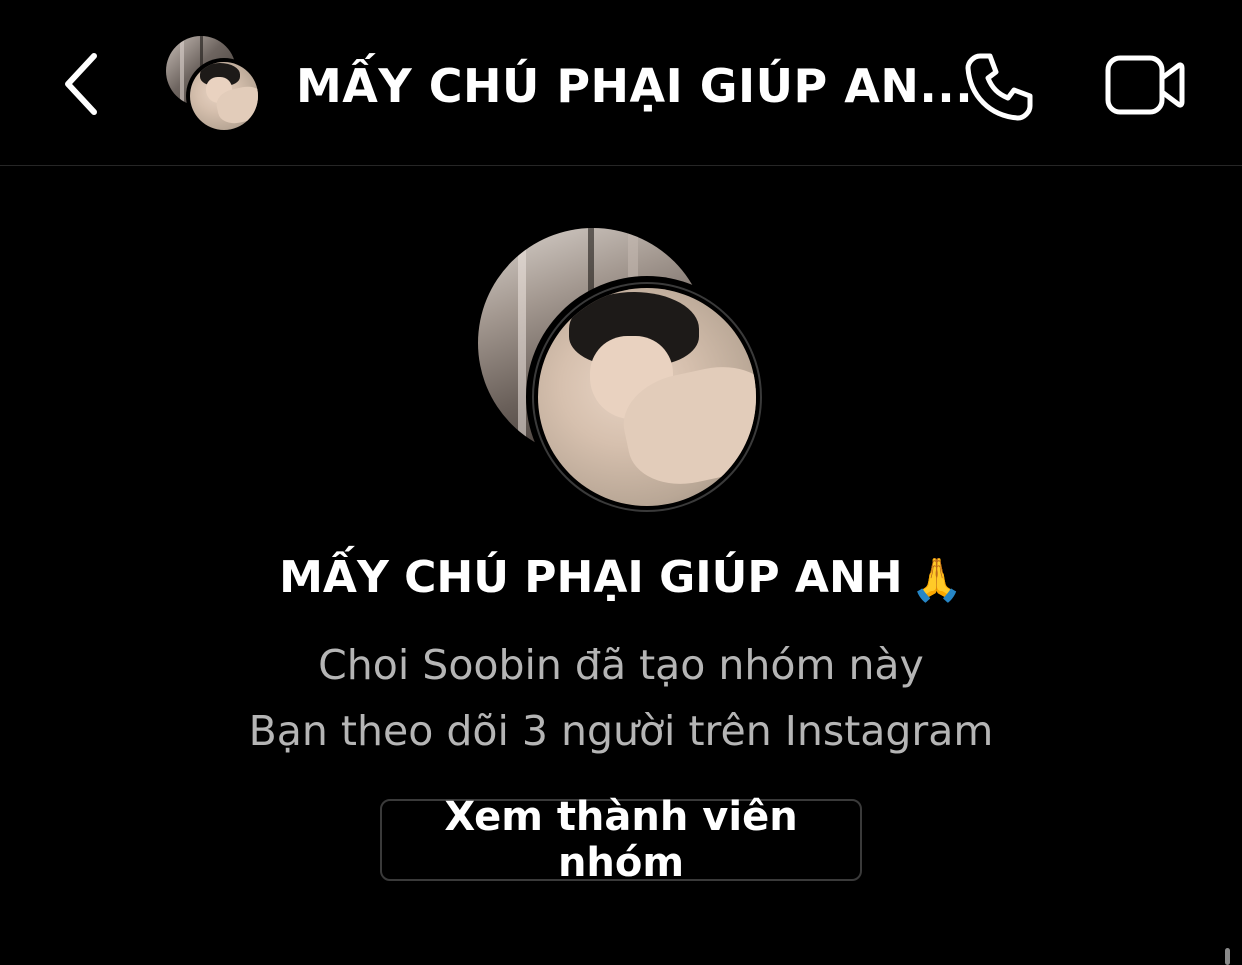  Describe the element at coordinates (621, 665) in the screenshot. I see `group-created-by-text: Choi Soobin đã tạo nhóm này` at that location.